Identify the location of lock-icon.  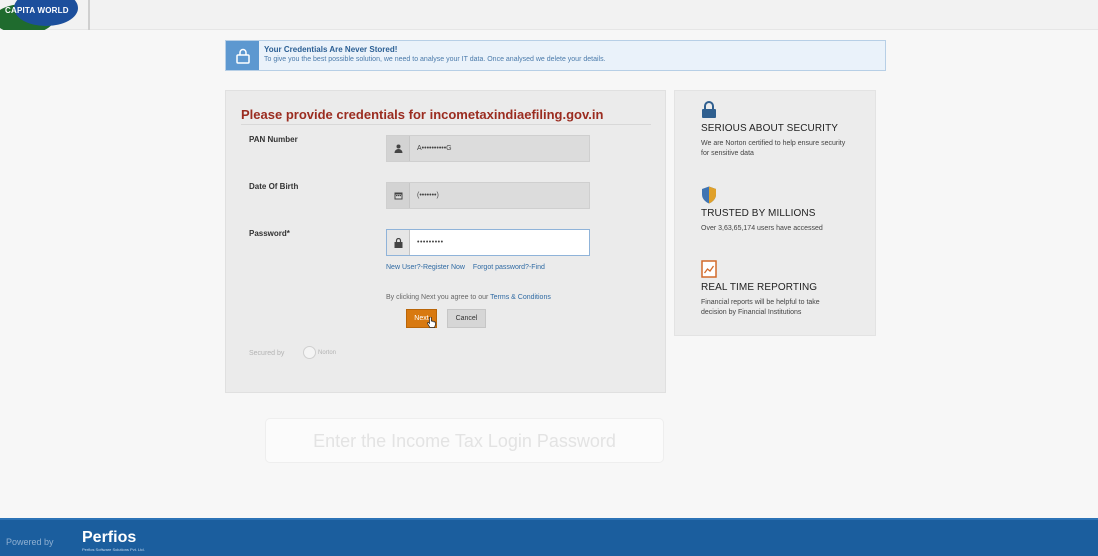
(398, 242).